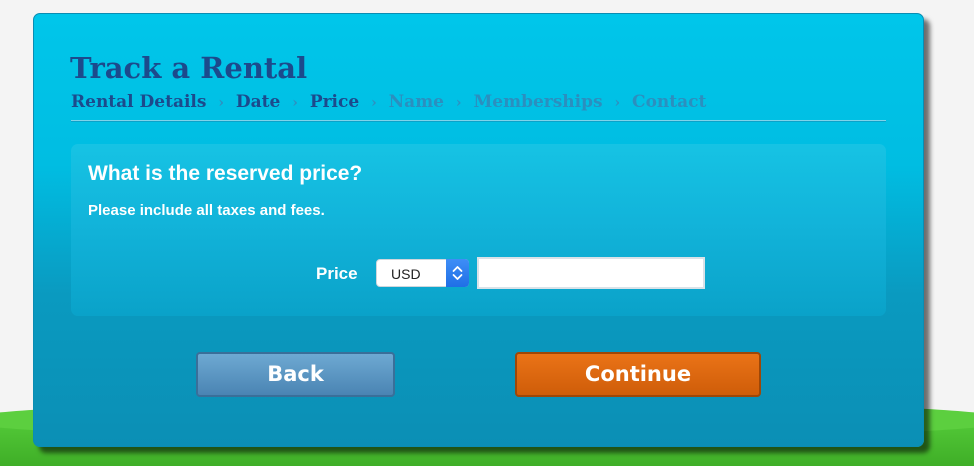 This screenshot has width=974, height=466. What do you see at coordinates (669, 102) in the screenshot?
I see `breadcrumb-item-contact: Contact` at bounding box center [669, 102].